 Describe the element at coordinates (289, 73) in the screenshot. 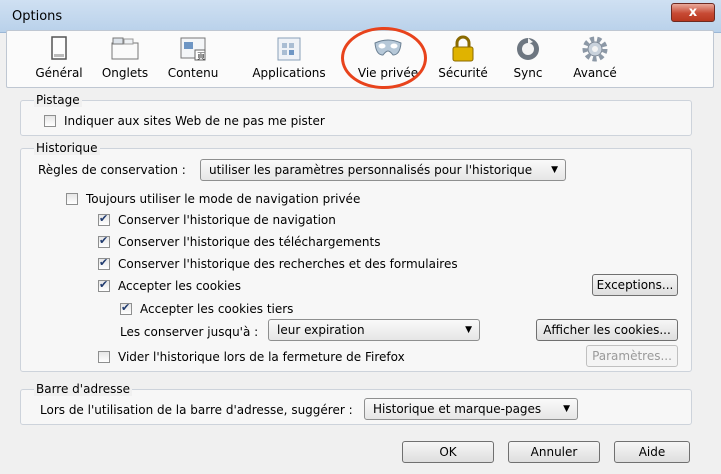

I see `tab-applications-label: Applications` at that location.